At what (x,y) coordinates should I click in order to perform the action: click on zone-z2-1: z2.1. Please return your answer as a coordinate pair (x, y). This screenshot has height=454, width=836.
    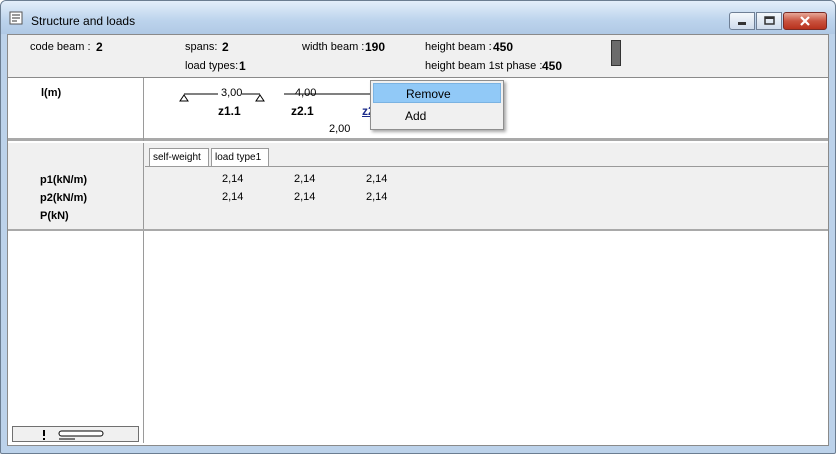
    Looking at the image, I should click on (302, 111).